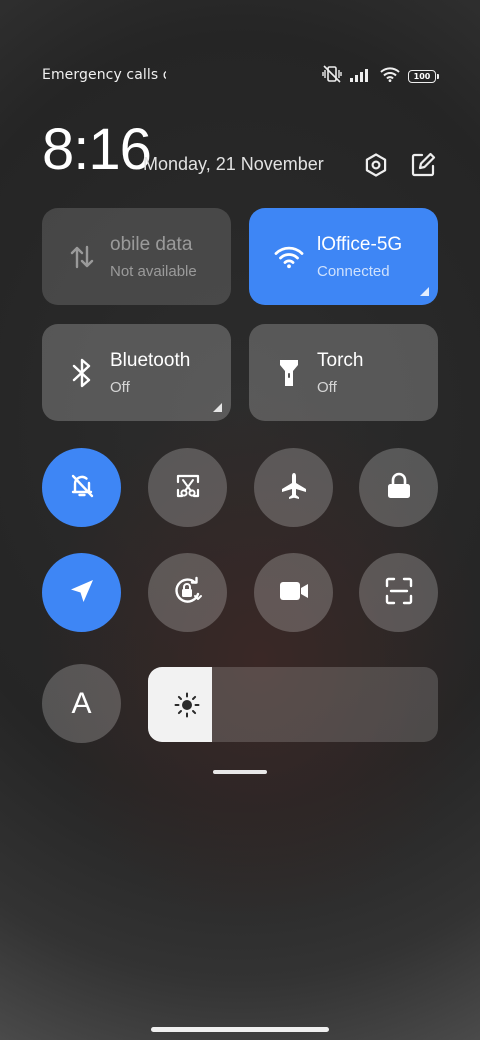 This screenshot has width=480, height=1040. Describe the element at coordinates (136, 256) in the screenshot. I see `tile-mobile-data: obile data Not available` at that location.